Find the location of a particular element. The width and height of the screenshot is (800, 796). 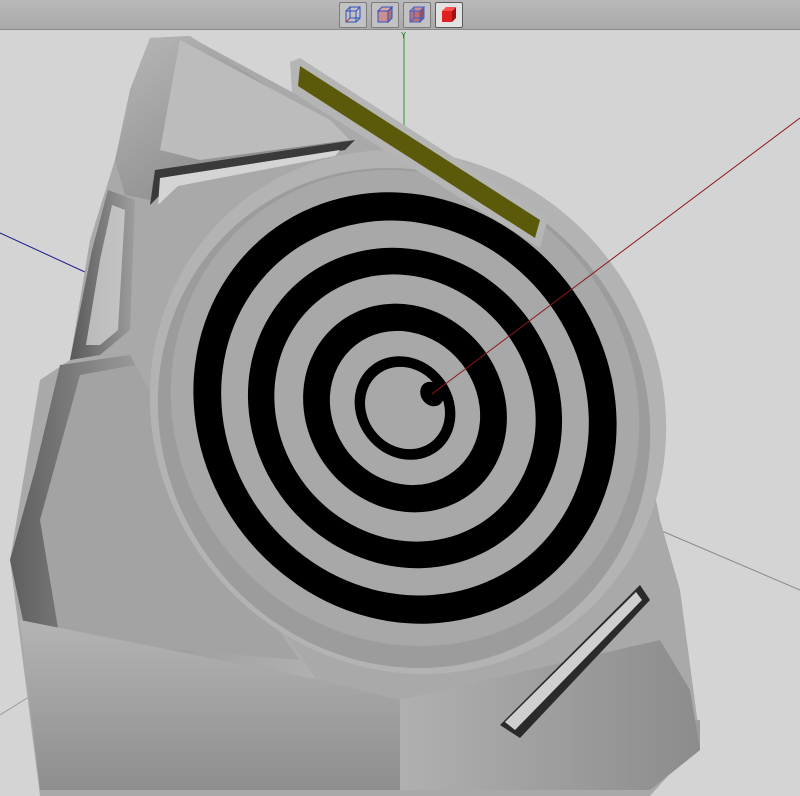

wireframe-view-button is located at coordinates (353, 15).